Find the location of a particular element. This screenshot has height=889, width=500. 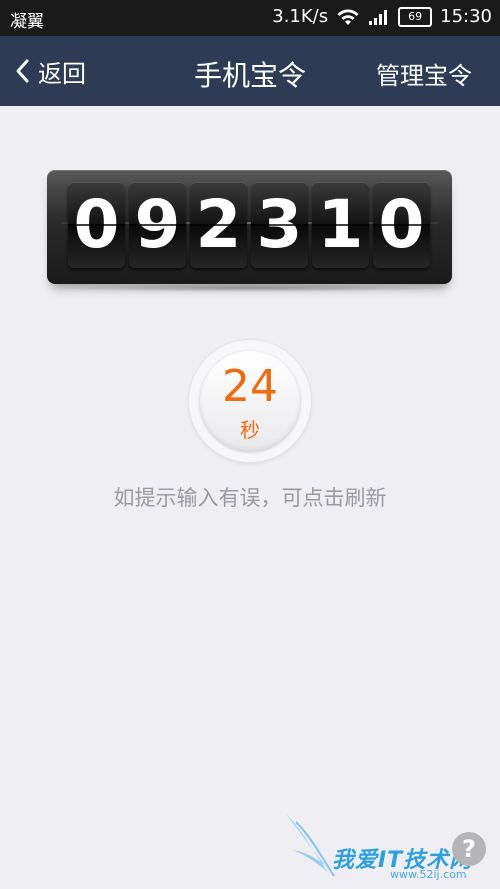

token-digit: 3 is located at coordinates (279, 225).